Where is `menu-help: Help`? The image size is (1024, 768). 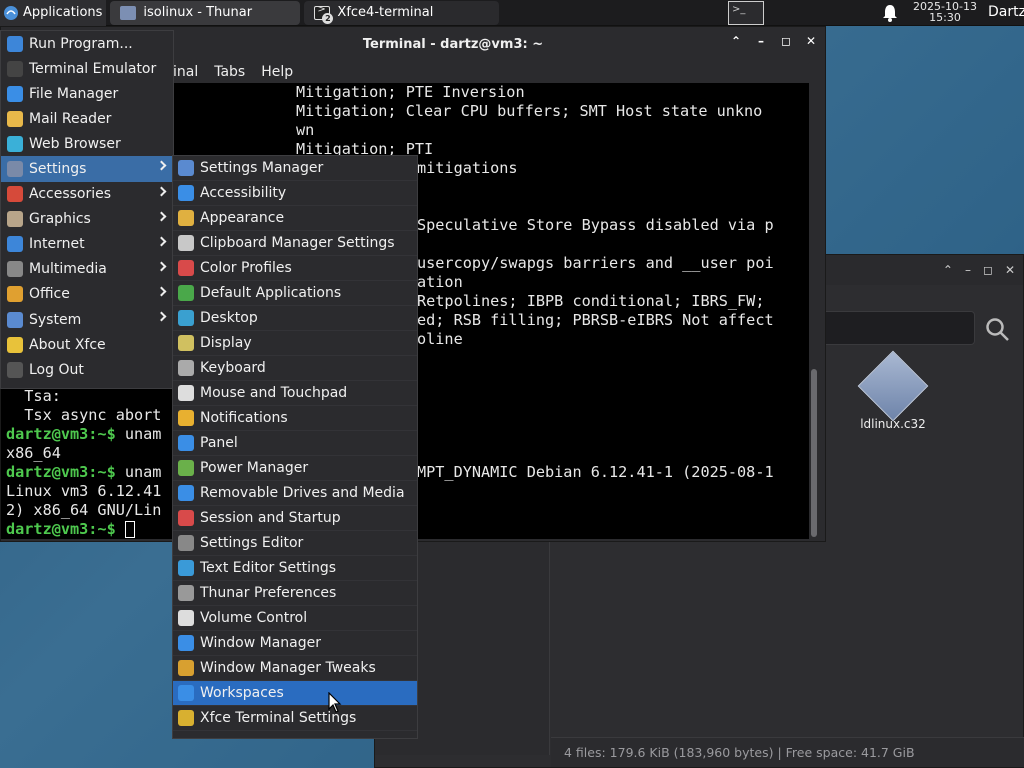 menu-help: Help is located at coordinates (277, 72).